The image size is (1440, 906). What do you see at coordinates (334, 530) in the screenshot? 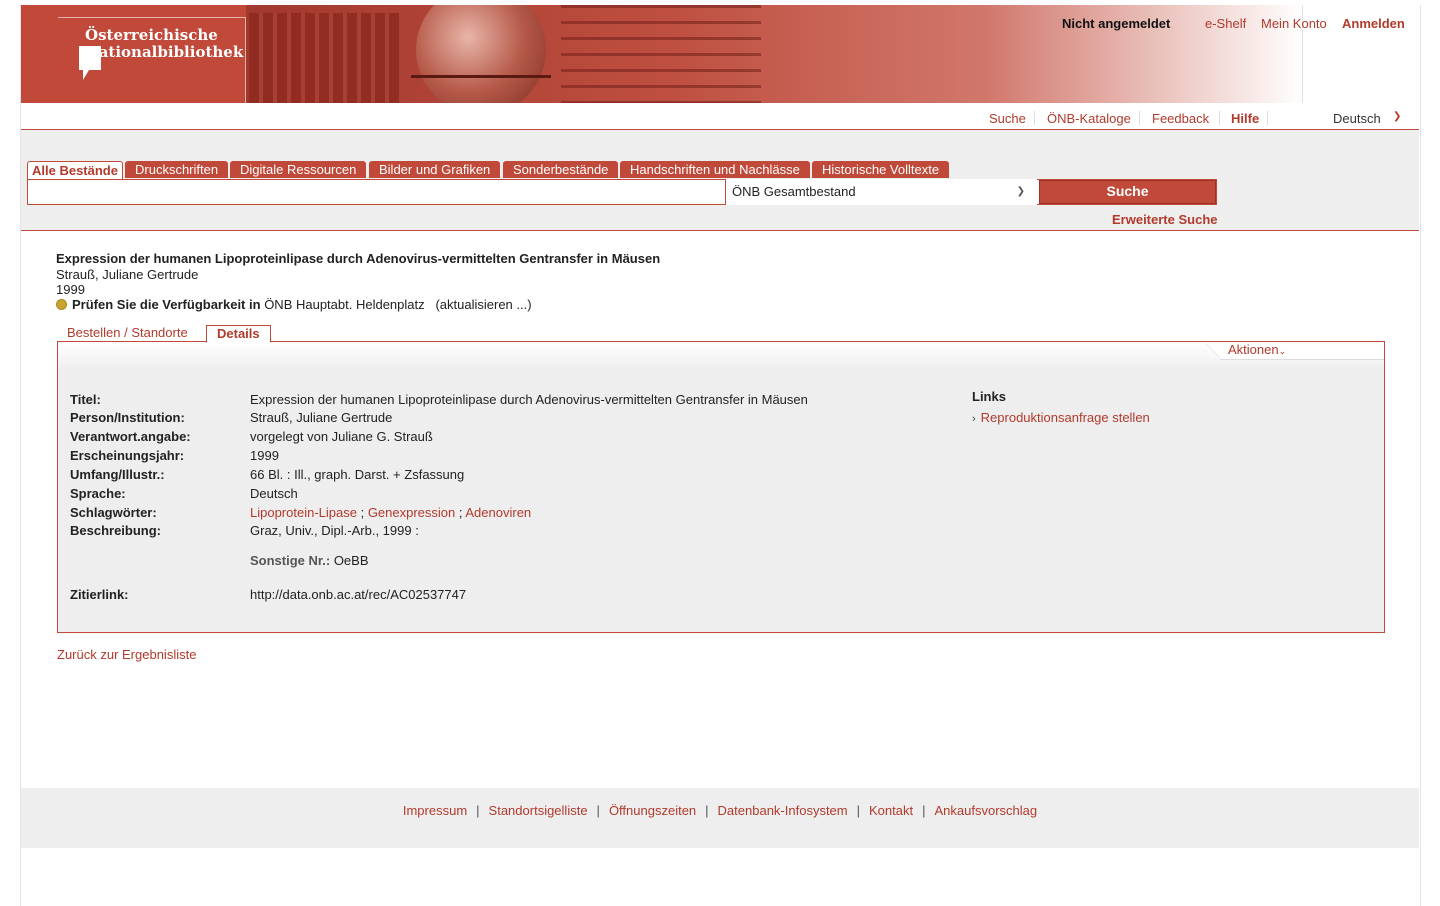
I see `field-value: Graz, Univ., Dipl.-Arb., 1999 :` at bounding box center [334, 530].